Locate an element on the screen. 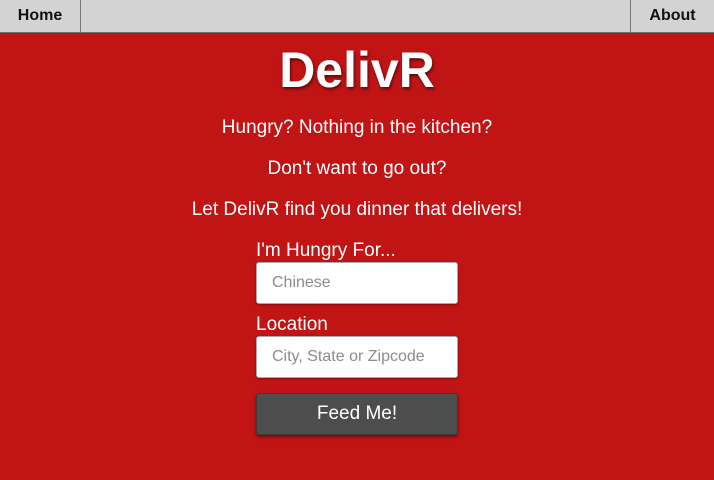 This screenshot has height=480, width=714. tagline-line-1: Hungry? Nothing in the kitchen? is located at coordinates (357, 127).